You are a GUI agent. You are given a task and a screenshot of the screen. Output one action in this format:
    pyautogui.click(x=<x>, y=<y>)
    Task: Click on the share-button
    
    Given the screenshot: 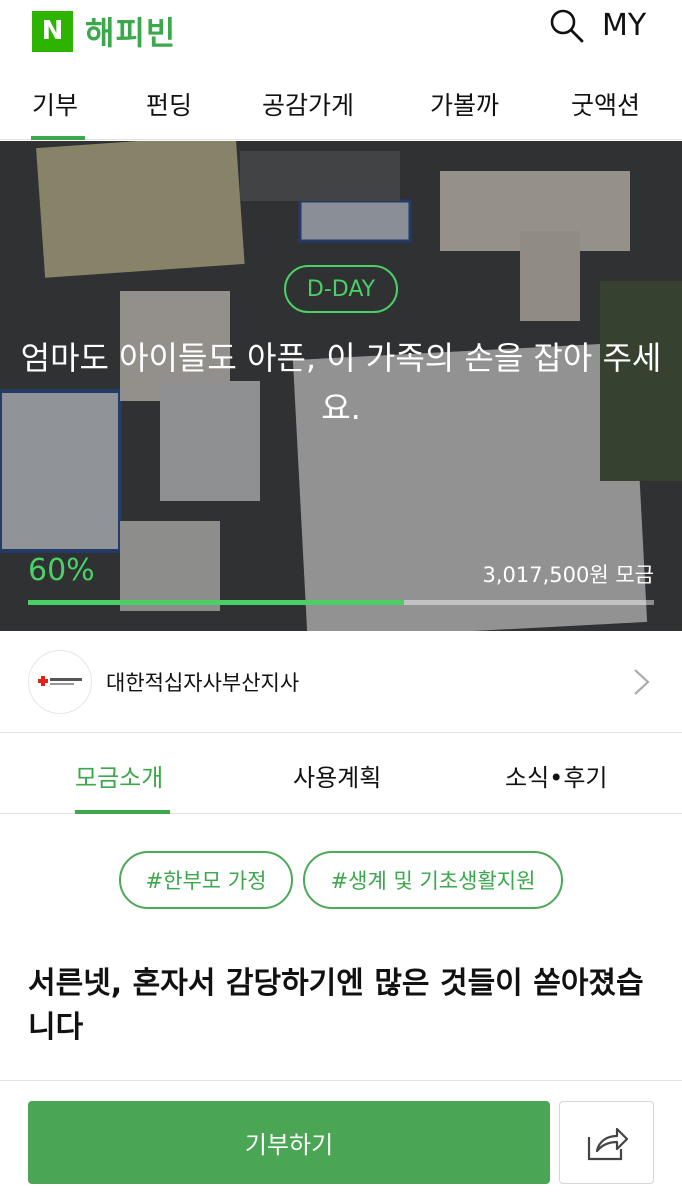 What is the action you would take?
    pyautogui.click(x=606, y=1142)
    